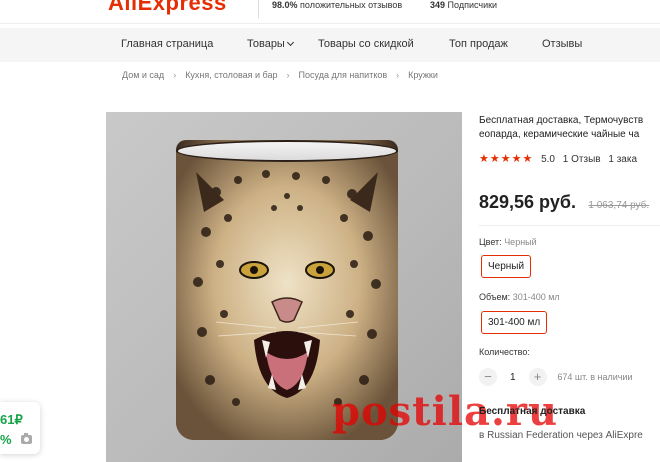  What do you see at coordinates (290, 42) in the screenshot?
I see `chevron-down-icon` at bounding box center [290, 42].